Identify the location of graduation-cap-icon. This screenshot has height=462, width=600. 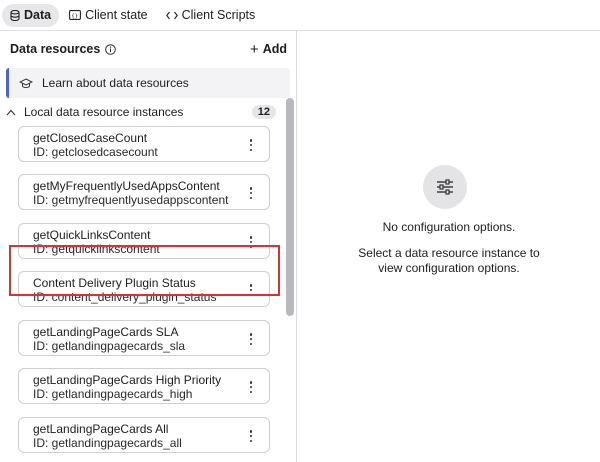
(26, 83).